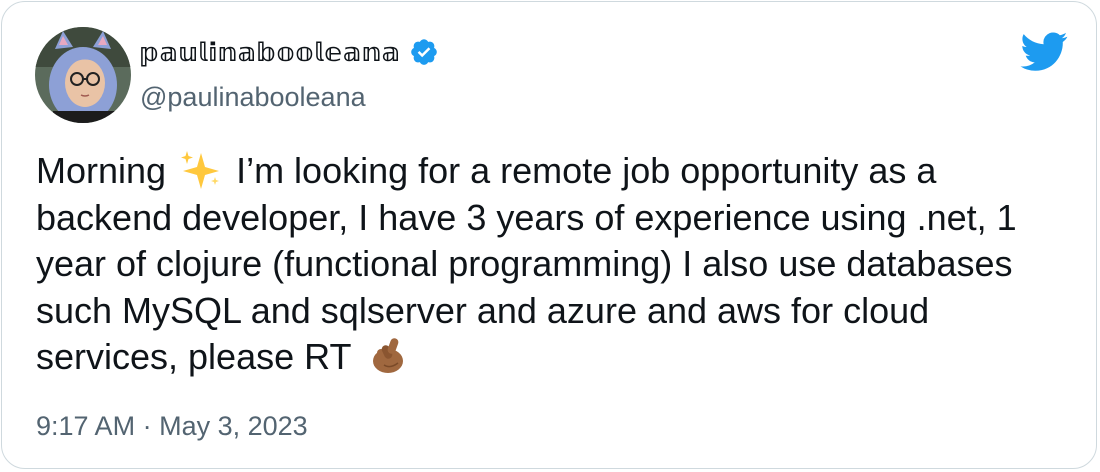  Describe the element at coordinates (1044, 52) in the screenshot. I see `twitter-bird-icon` at that location.